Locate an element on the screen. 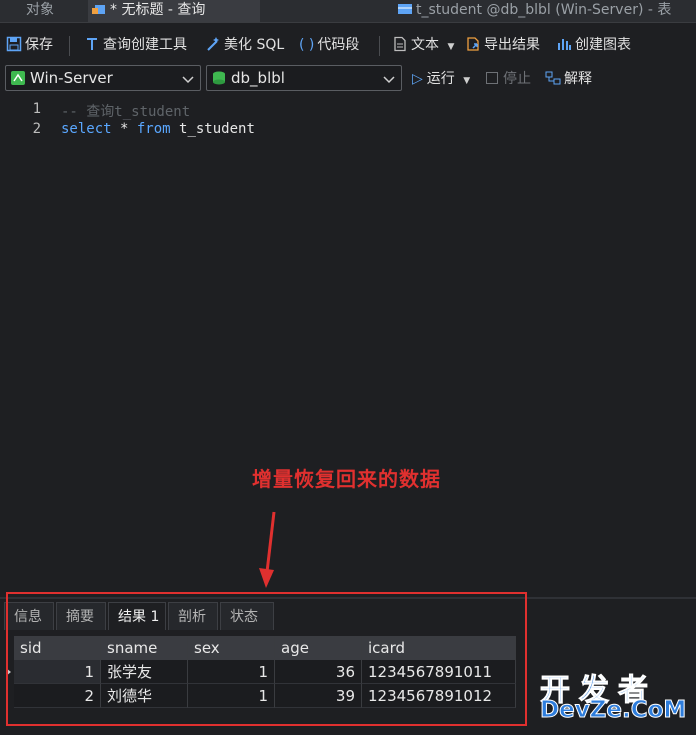  tab-table-label: t_student @db_blbl (Win-Server) - 表 is located at coordinates (544, 10).